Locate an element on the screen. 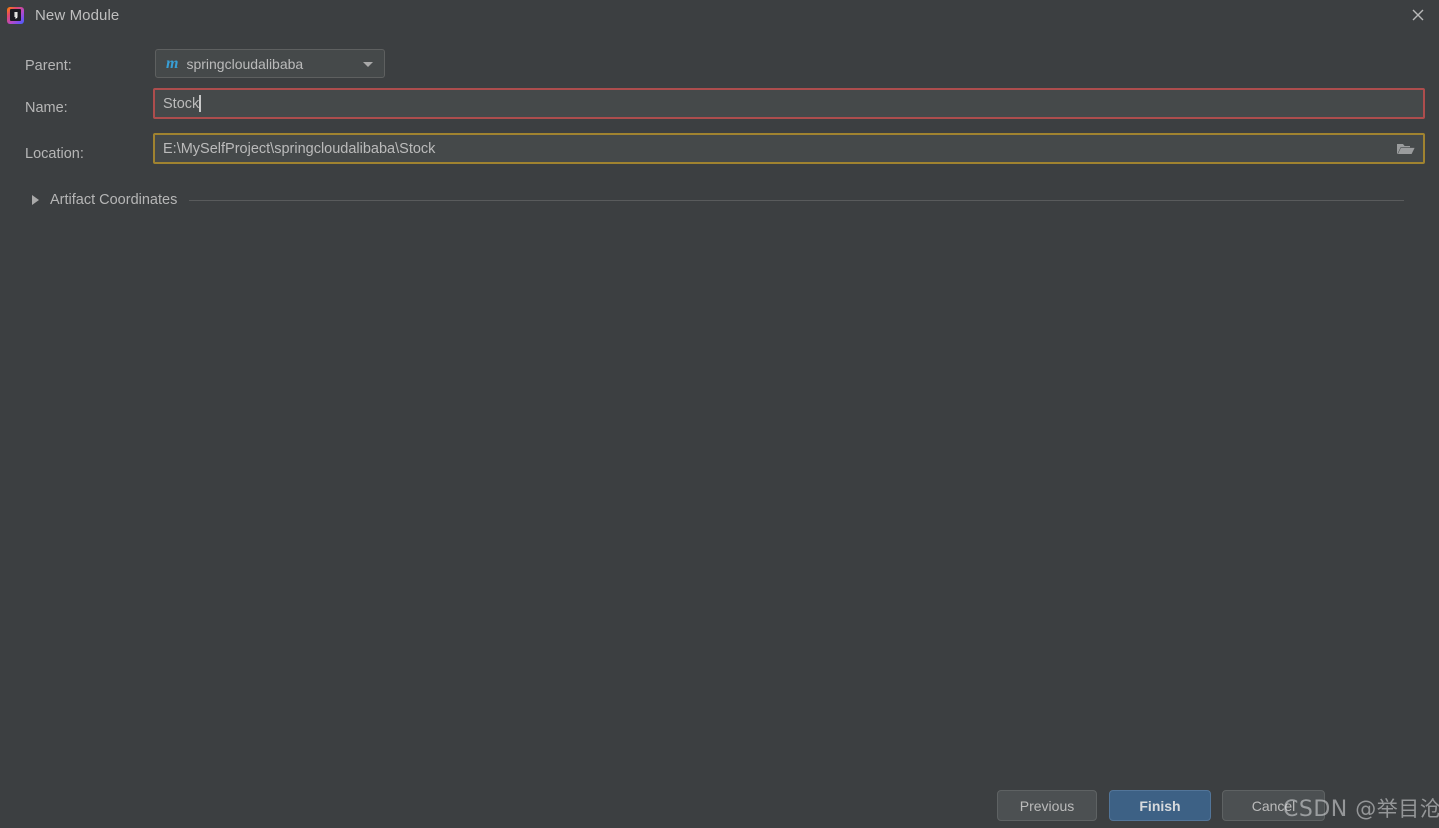 The image size is (1439, 828). section-separator is located at coordinates (797, 200).